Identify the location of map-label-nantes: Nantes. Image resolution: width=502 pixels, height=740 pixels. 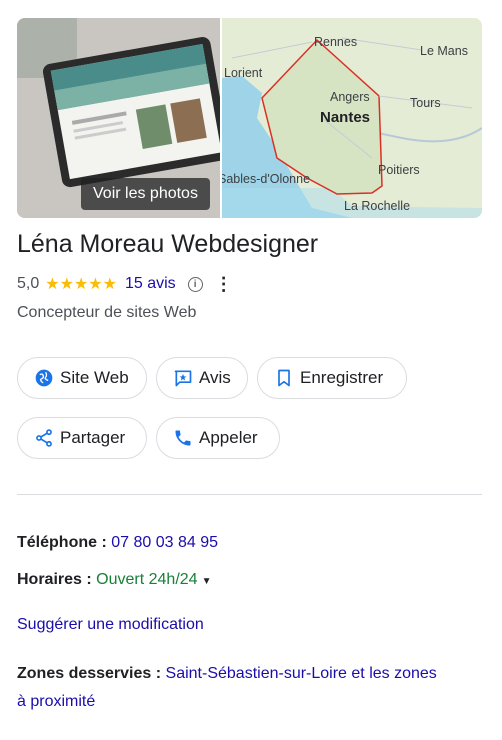
(345, 117).